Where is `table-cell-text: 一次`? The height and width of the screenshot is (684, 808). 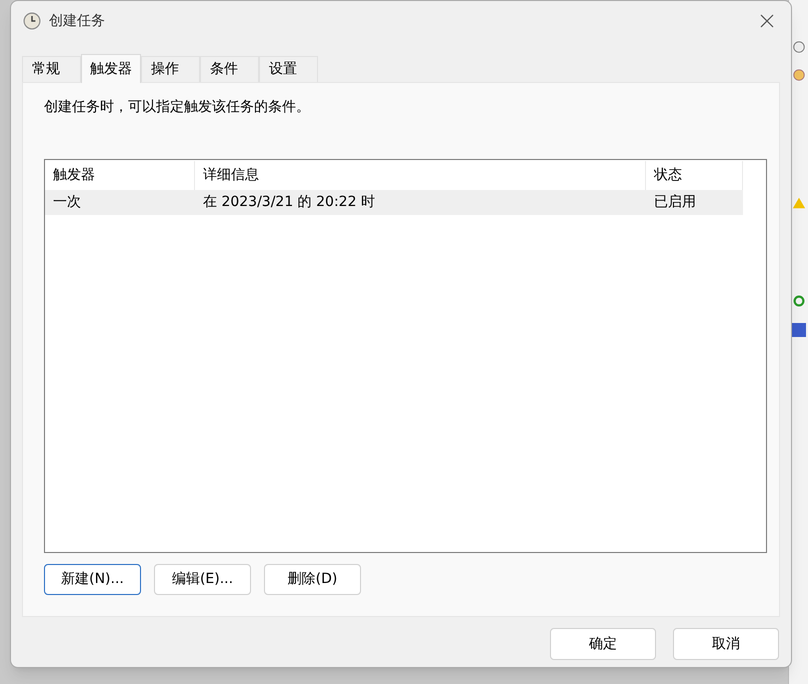
table-cell-text: 一次 is located at coordinates (67, 202).